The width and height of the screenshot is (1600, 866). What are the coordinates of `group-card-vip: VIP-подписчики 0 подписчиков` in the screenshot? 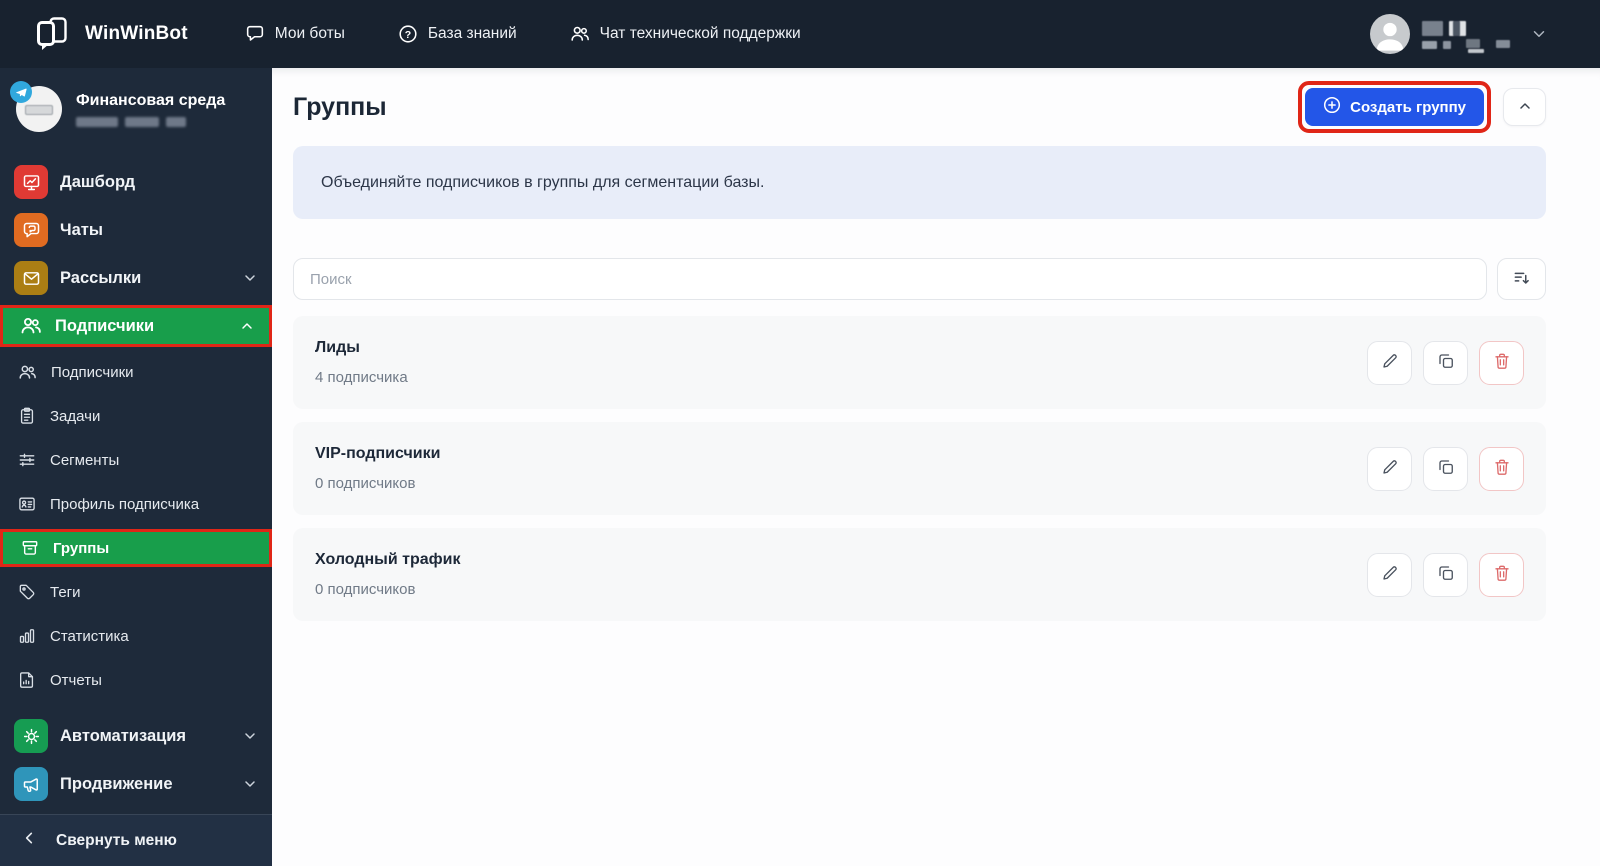 It's located at (919, 468).